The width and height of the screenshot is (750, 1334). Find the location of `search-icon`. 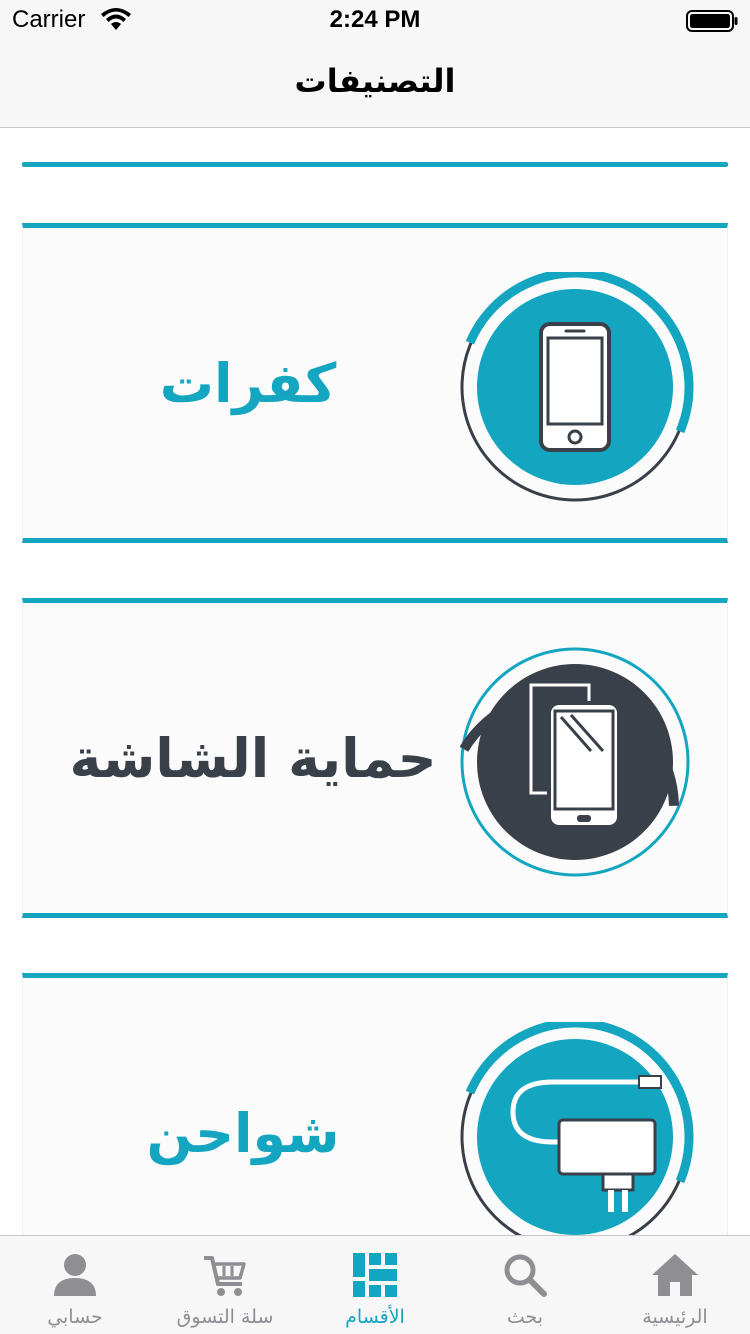

search-icon is located at coordinates (525, 1275).